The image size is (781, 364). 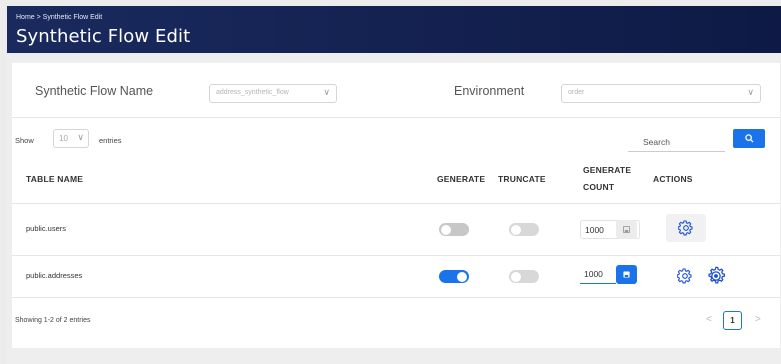 What do you see at coordinates (607, 170) in the screenshot?
I see `col-generate-count-1: GENERATE` at bounding box center [607, 170].